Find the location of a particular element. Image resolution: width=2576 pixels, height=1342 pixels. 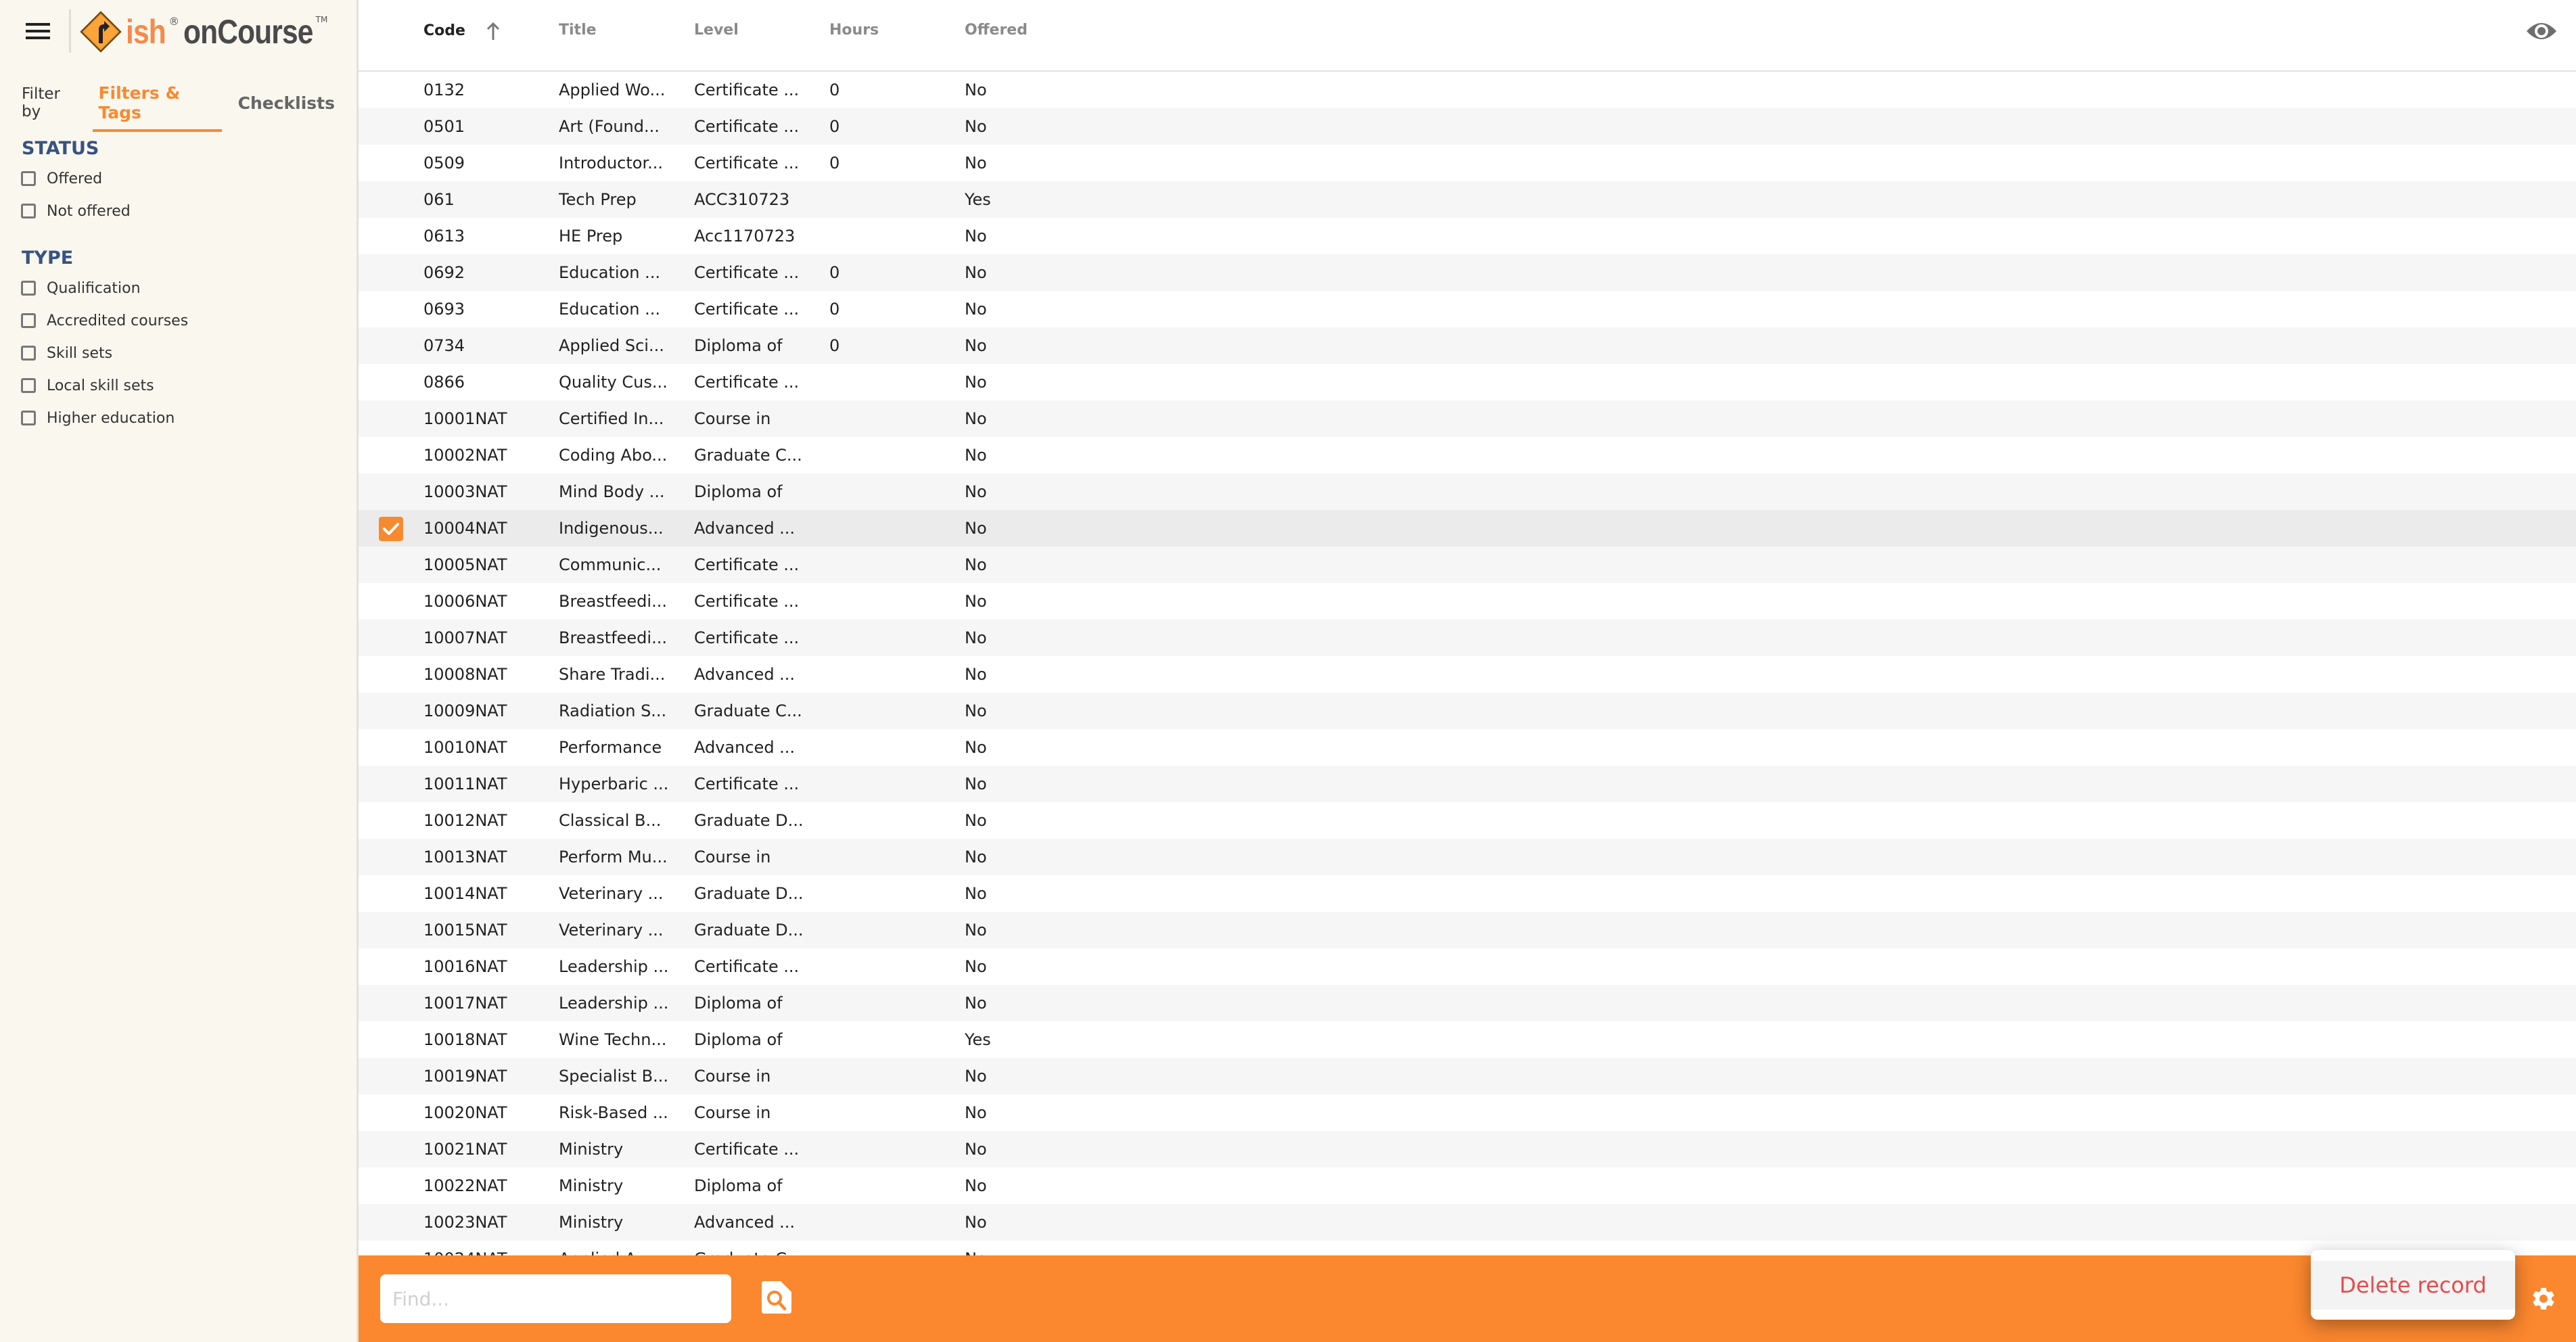

cell-level: Diploma of is located at coordinates (738, 491).